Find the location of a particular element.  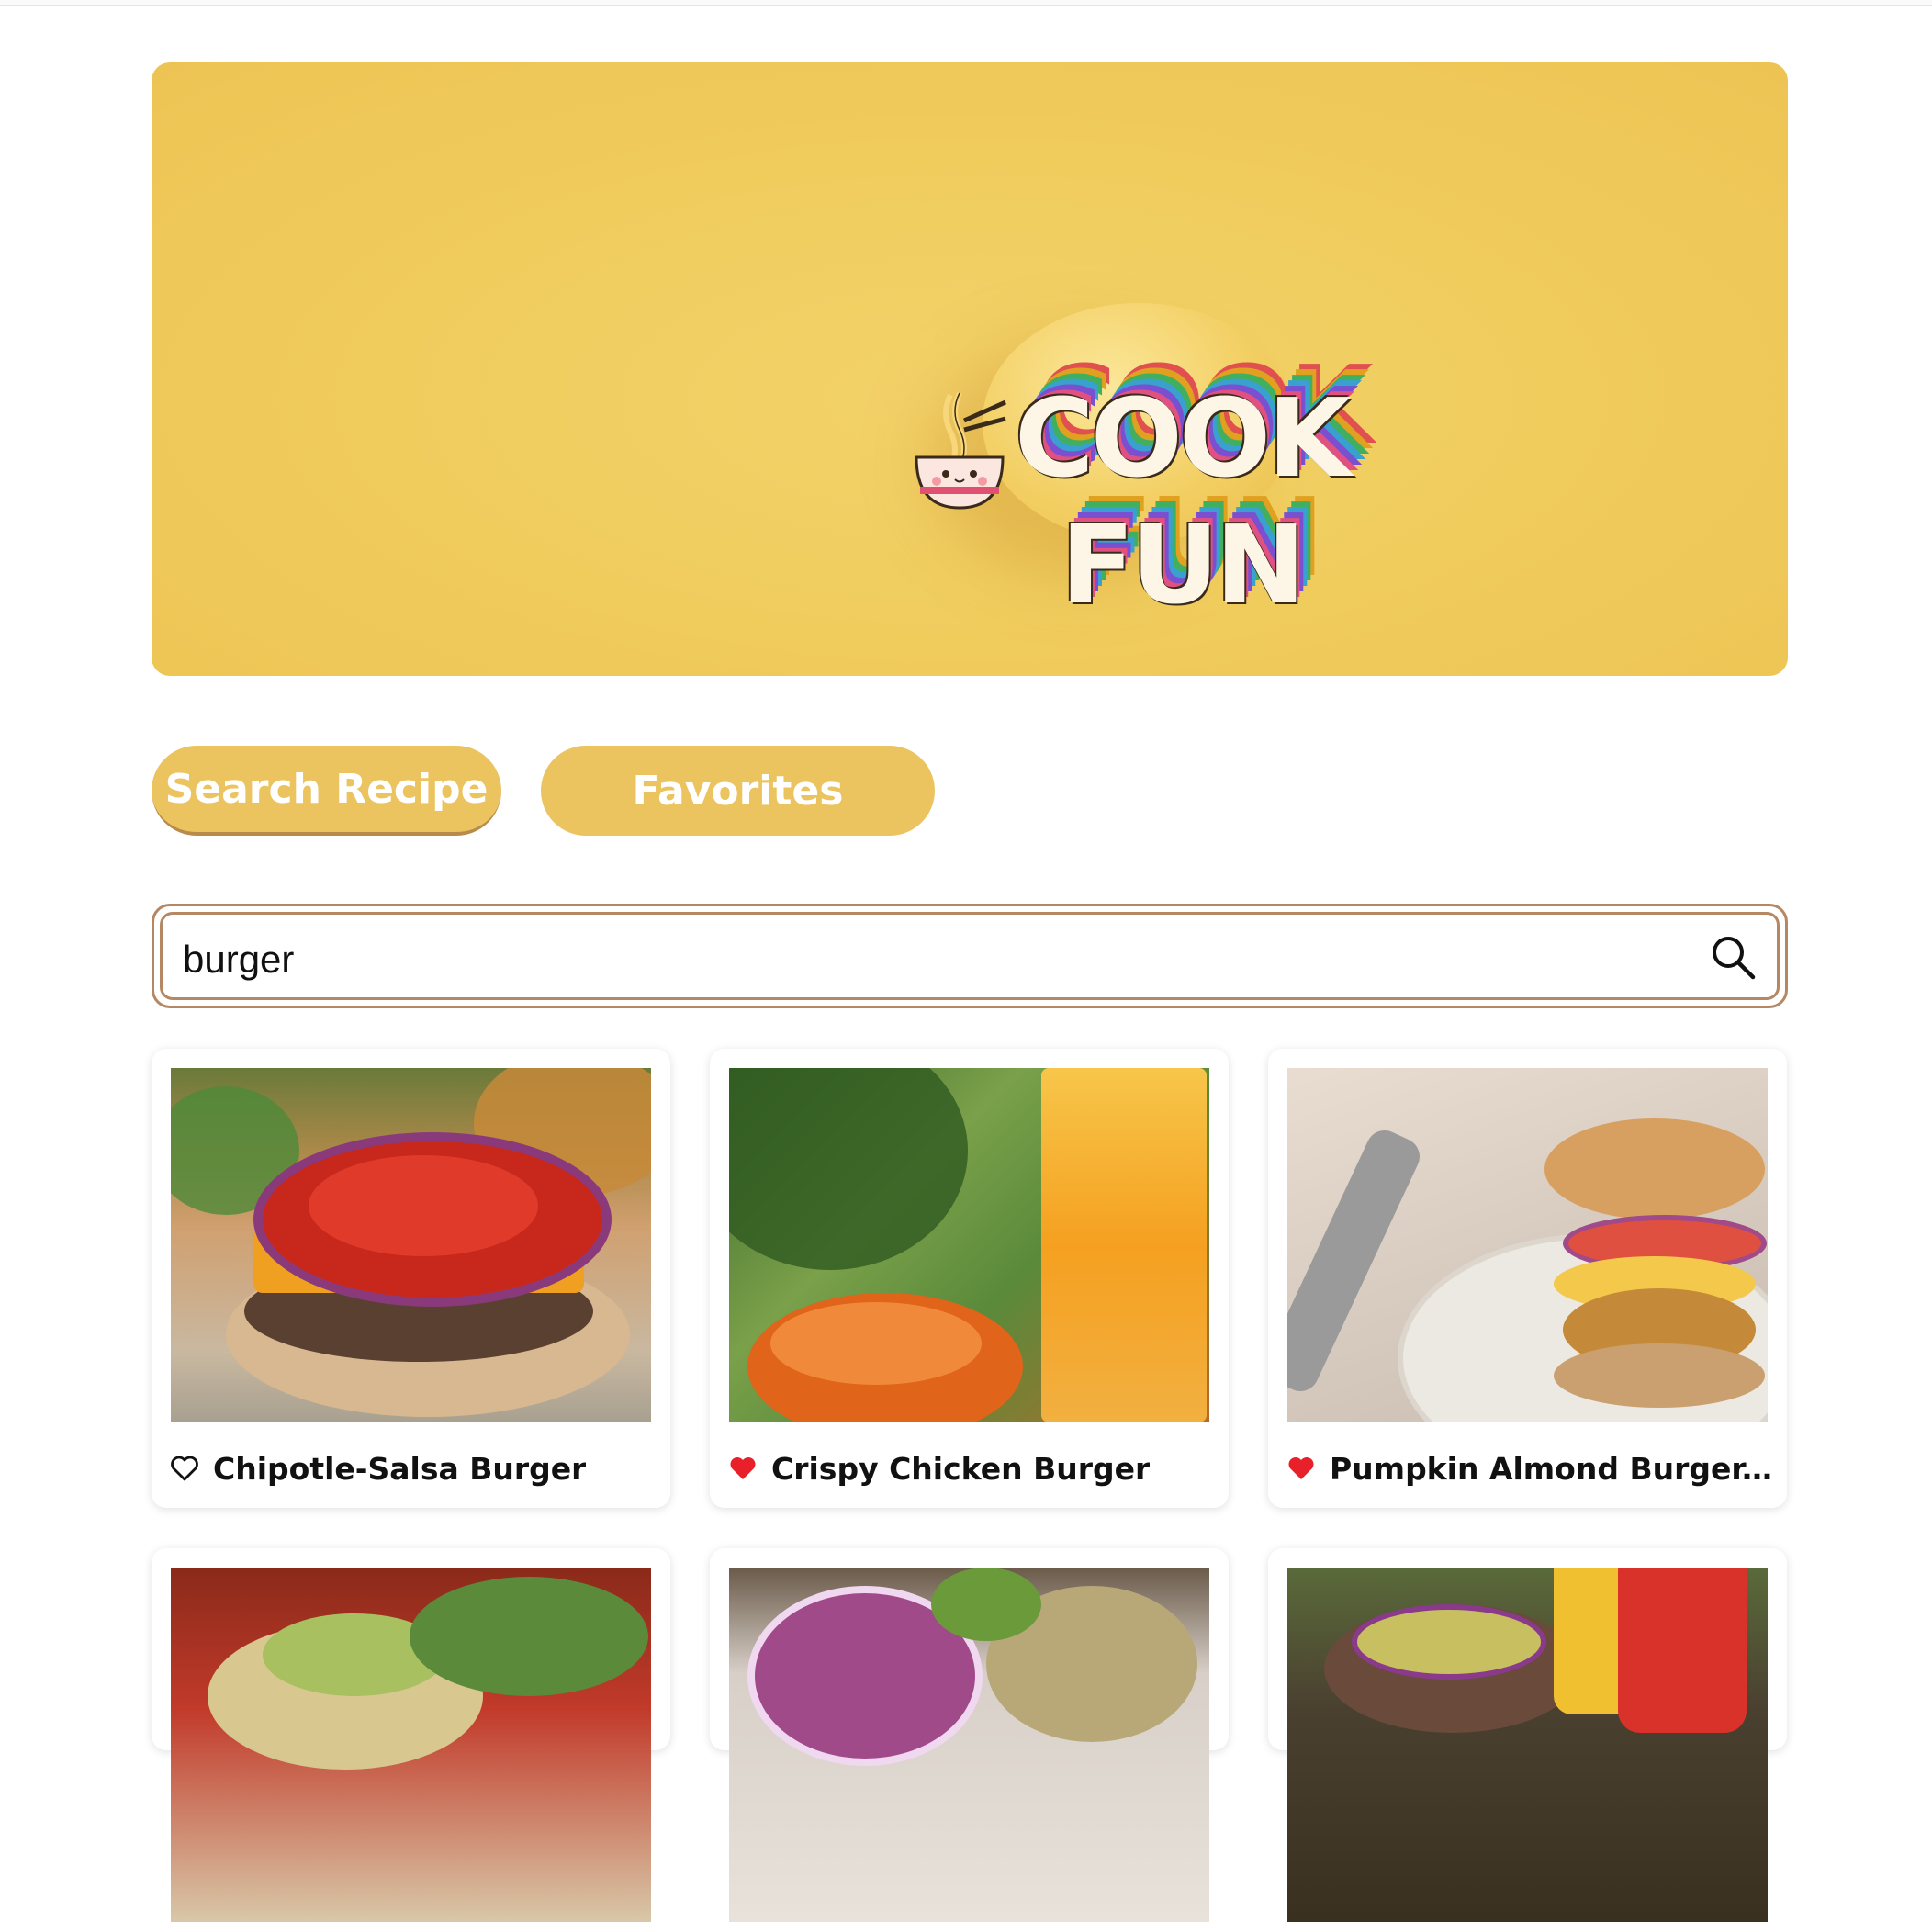

browser-top-edge is located at coordinates (966, 3).